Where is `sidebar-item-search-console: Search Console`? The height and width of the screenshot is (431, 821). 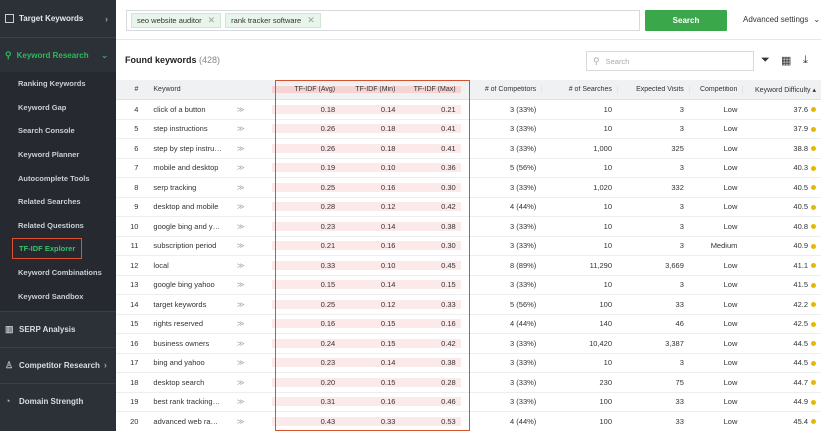
sidebar-item-search-console: Search Console is located at coordinates (58, 131).